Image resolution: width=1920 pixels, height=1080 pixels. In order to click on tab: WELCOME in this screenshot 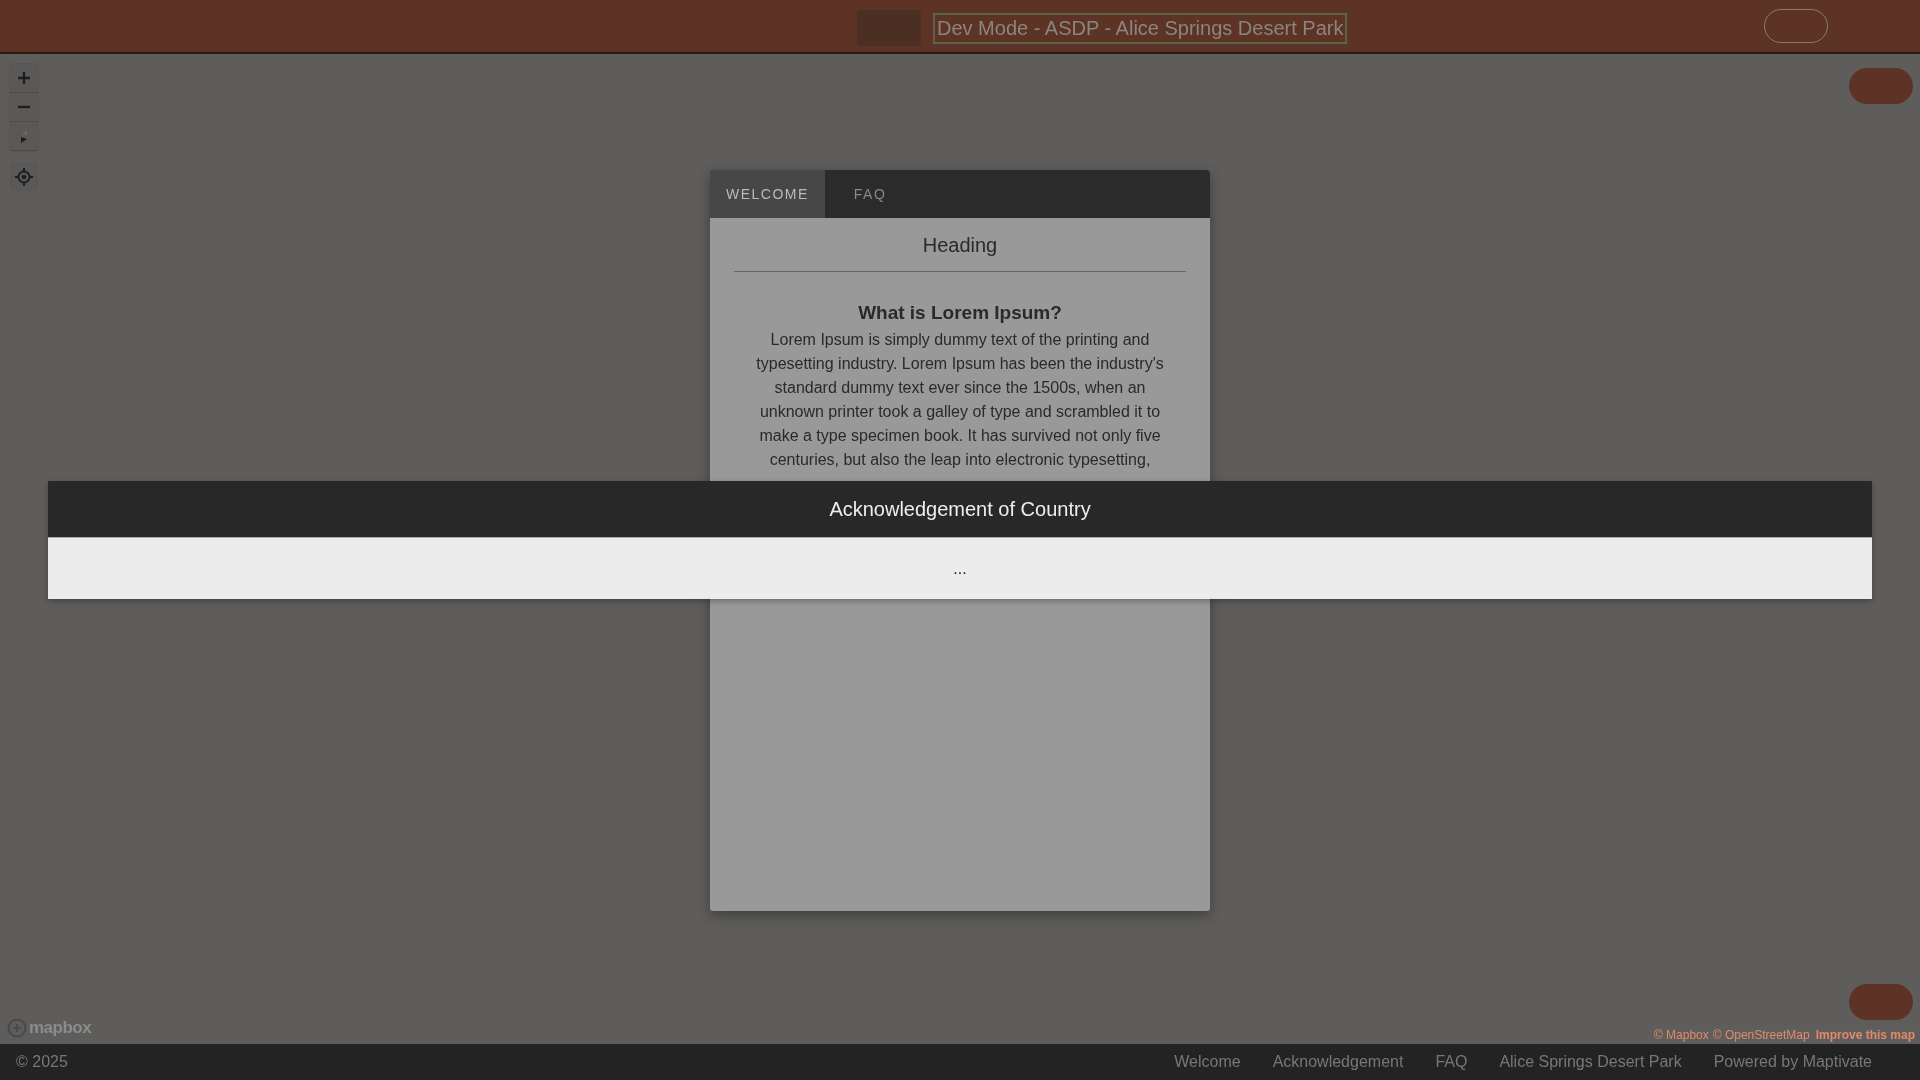, I will do `click(767, 194)`.